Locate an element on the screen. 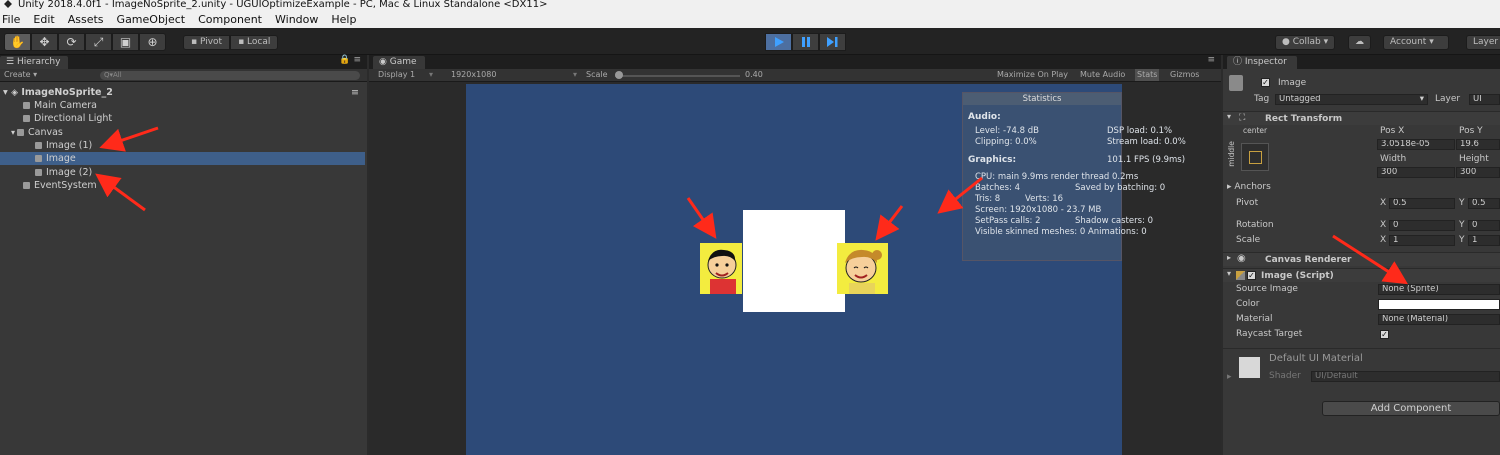  pivot-x-field: 0.5 is located at coordinates (1422, 203).